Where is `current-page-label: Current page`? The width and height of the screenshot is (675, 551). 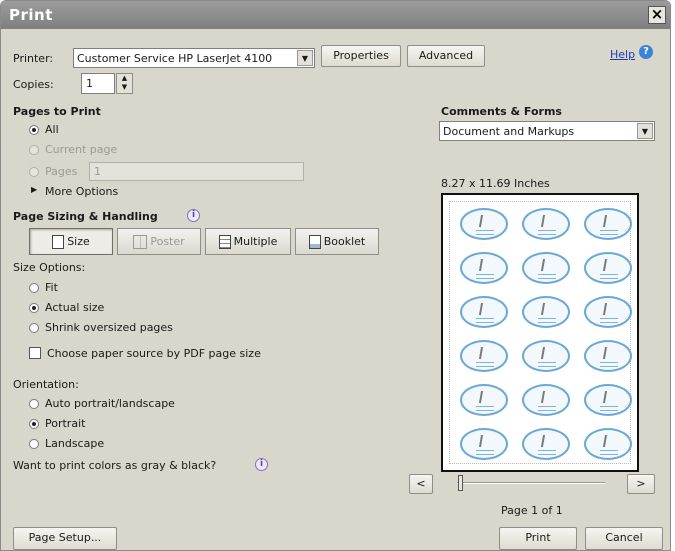
current-page-label: Current page is located at coordinates (81, 149).